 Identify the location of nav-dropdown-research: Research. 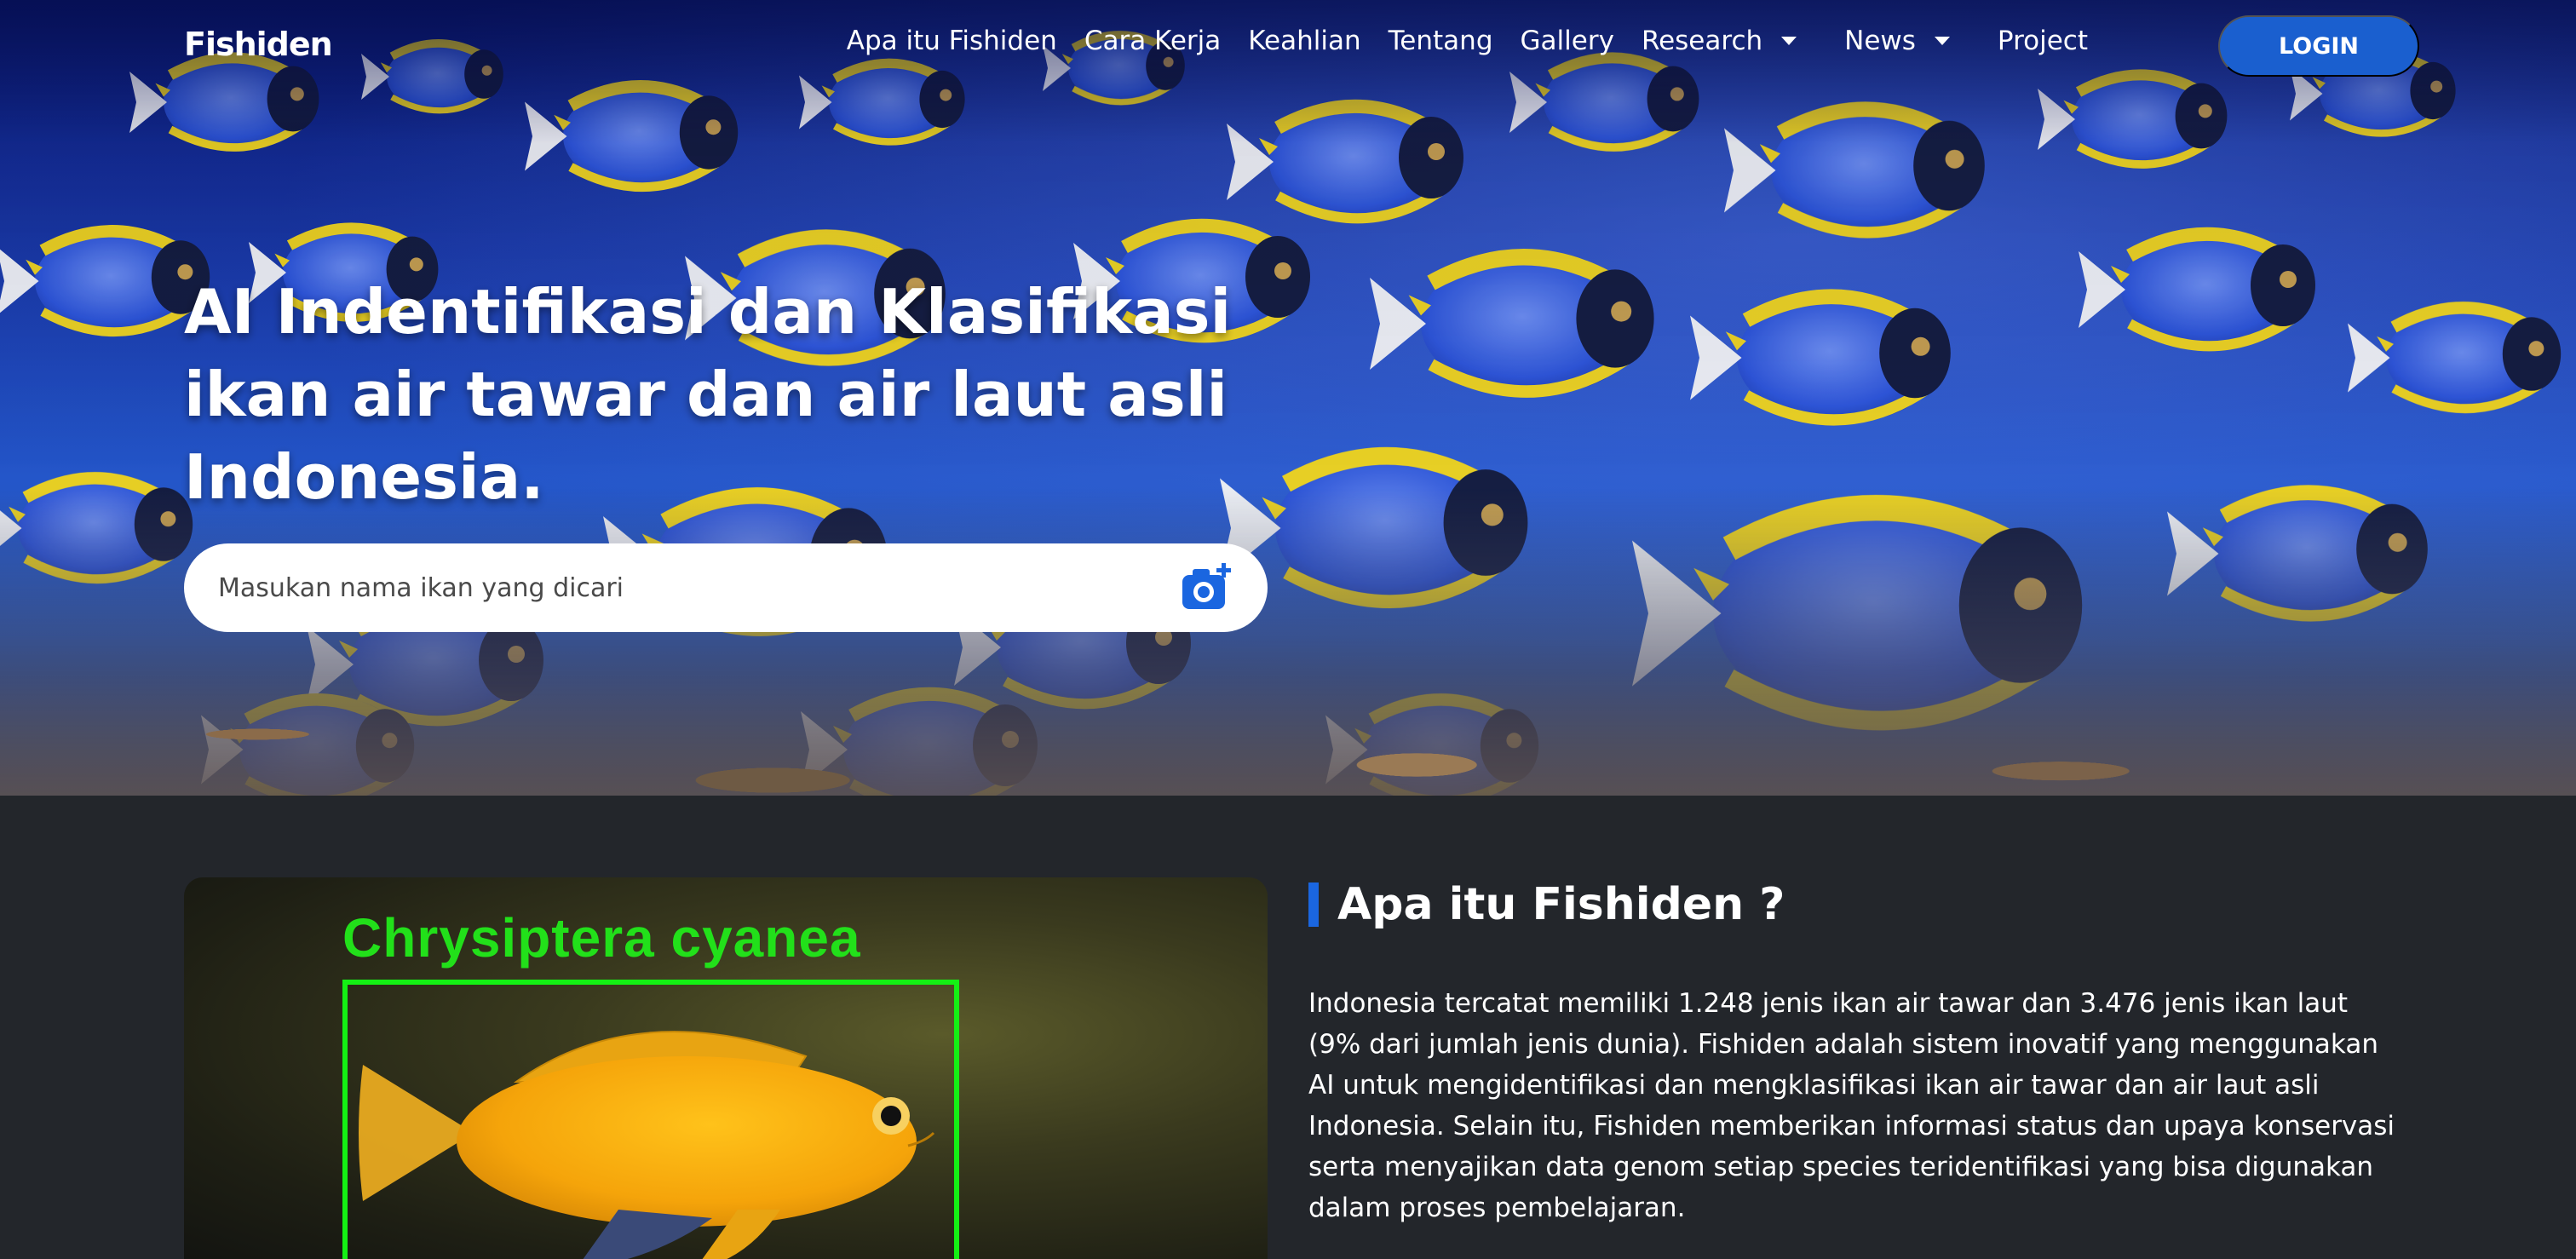
(1730, 41).